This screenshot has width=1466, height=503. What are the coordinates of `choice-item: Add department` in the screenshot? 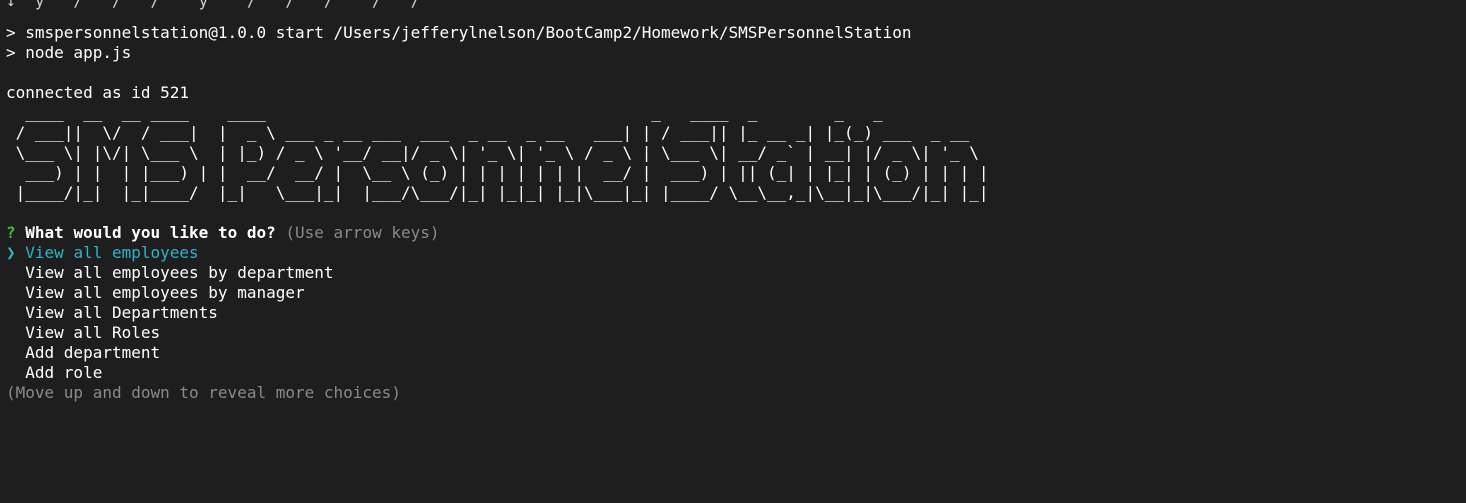 It's located at (736, 353).